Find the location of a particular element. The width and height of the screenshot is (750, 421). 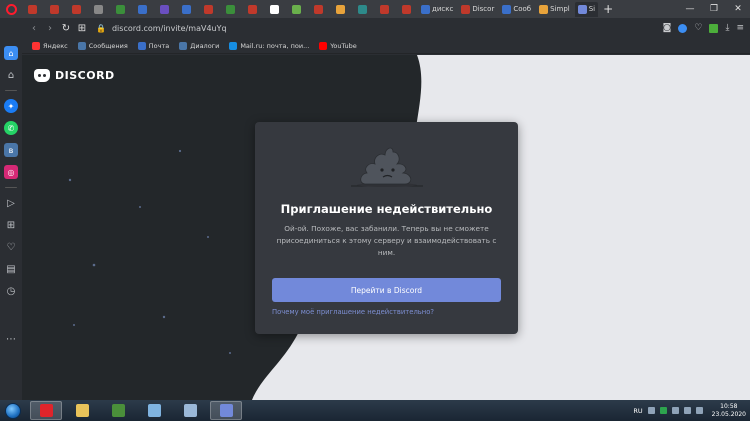

notepad-icon is located at coordinates (154, 410).